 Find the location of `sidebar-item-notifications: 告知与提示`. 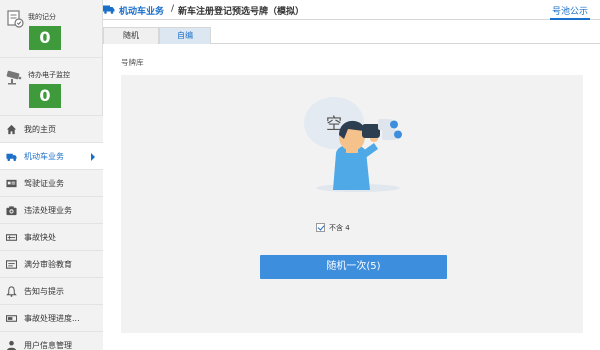

sidebar-item-notifications: 告知与提示 is located at coordinates (51, 291).